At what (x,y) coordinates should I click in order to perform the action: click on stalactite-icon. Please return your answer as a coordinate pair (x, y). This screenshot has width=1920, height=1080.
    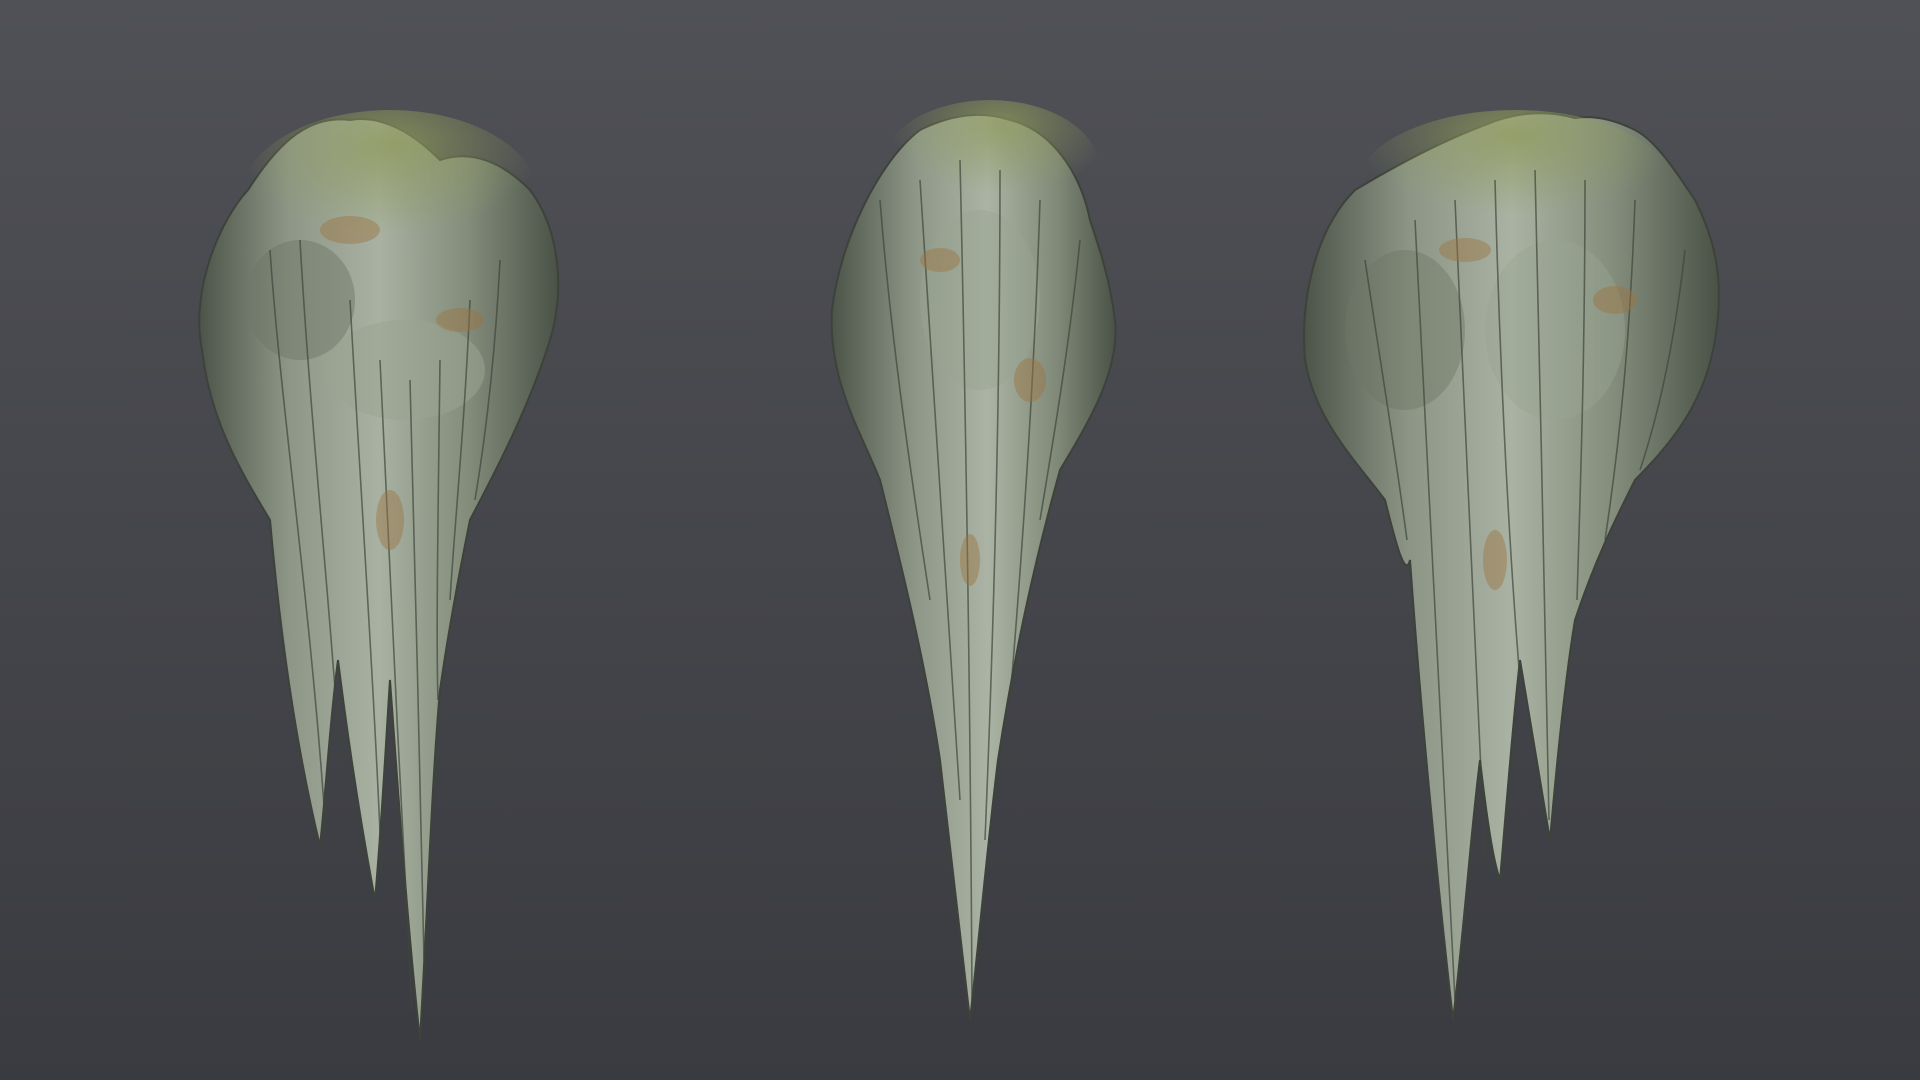
    Looking at the image, I should click on (973, 560).